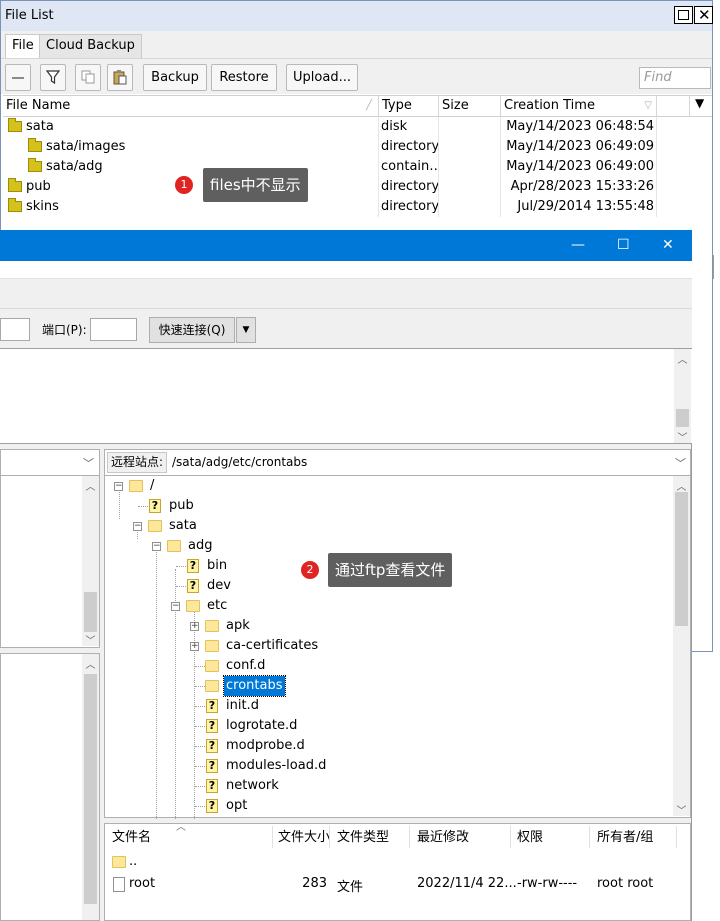  I want to click on quickconnect-button: 快速连接(Q), so click(192, 330).